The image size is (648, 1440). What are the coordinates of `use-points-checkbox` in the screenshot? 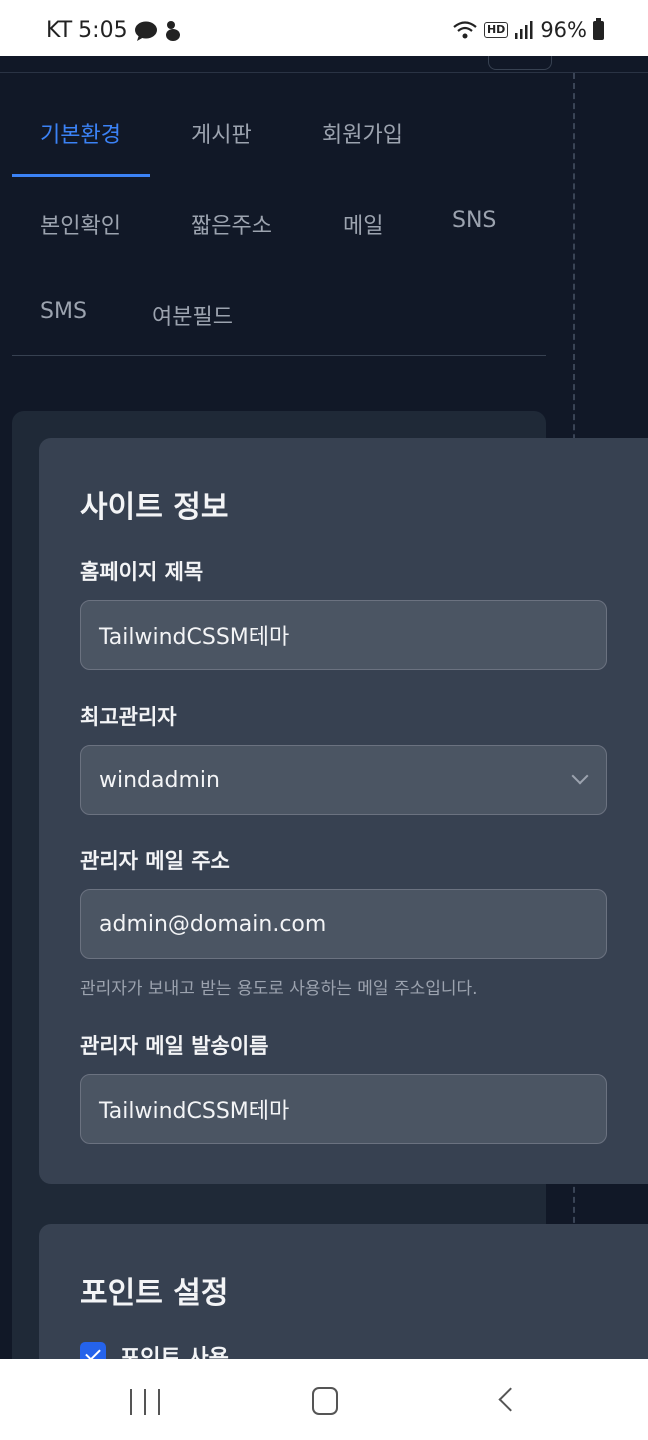 It's located at (93, 1350).